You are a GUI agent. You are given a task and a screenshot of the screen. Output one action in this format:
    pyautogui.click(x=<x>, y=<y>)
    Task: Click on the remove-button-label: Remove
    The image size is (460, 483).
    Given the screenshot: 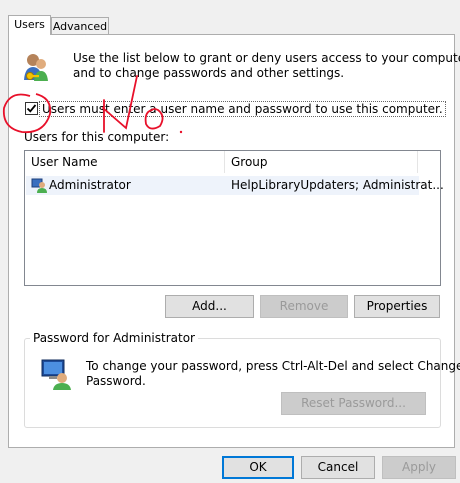 What is the action you would take?
    pyautogui.click(x=304, y=306)
    